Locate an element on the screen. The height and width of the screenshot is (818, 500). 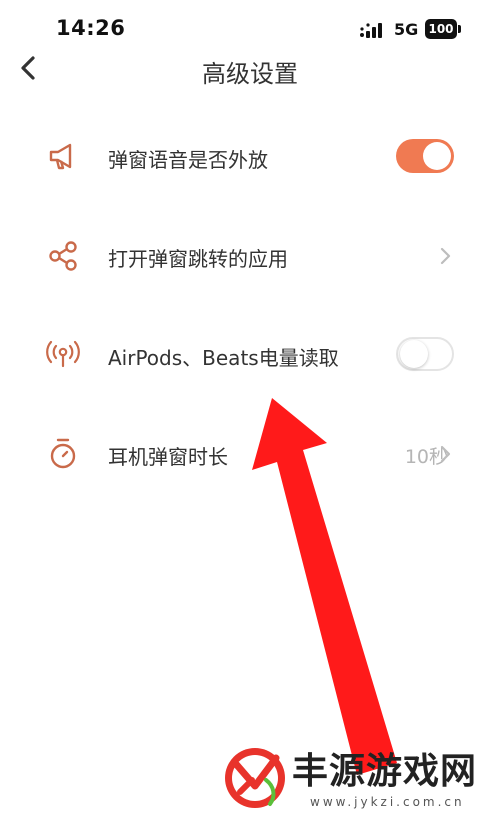
battery-icon: 100 is located at coordinates (443, 29).